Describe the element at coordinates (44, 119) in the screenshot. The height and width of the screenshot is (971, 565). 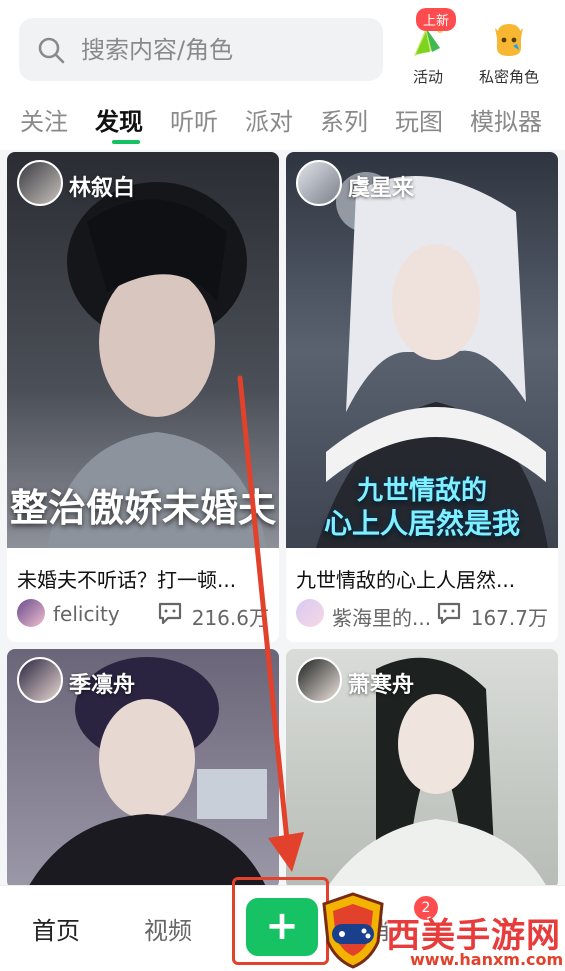
I see `tab-follow: 关注` at that location.